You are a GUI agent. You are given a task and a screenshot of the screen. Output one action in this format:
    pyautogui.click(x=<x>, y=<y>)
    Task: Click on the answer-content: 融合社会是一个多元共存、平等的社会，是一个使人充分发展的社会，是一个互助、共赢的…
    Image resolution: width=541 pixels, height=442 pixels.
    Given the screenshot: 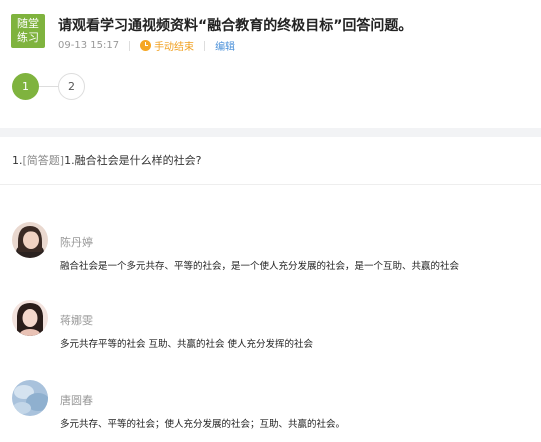 What is the action you would take?
    pyautogui.click(x=260, y=266)
    